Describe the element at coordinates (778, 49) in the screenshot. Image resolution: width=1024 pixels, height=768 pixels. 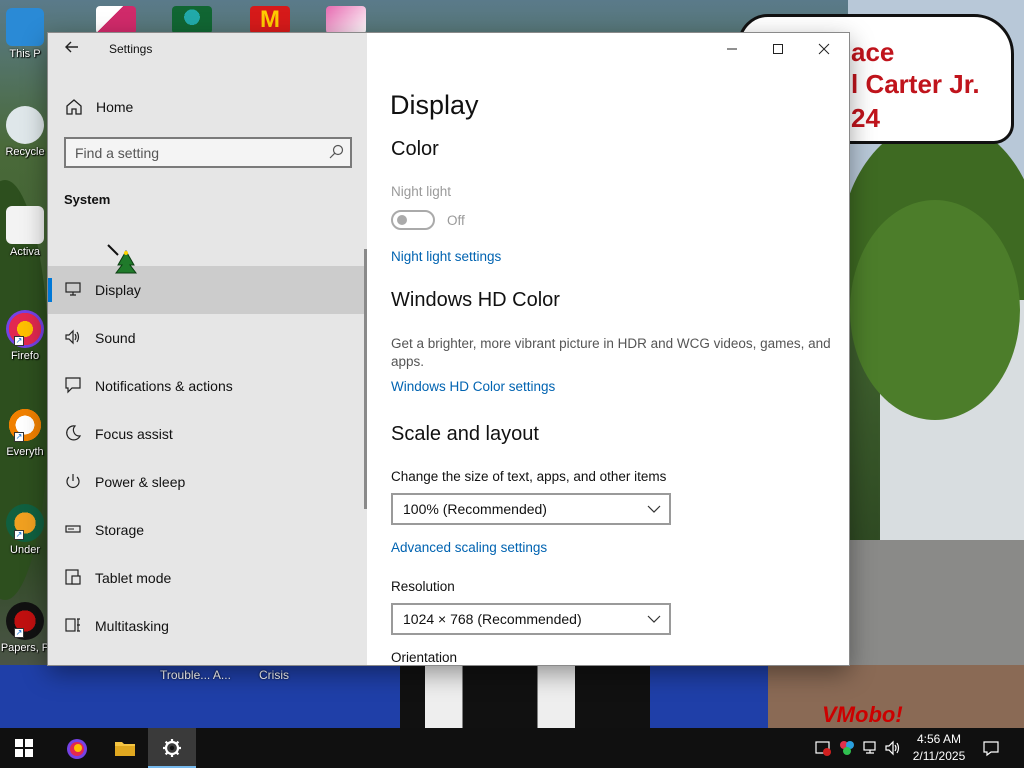
I see `maximize-button` at that location.